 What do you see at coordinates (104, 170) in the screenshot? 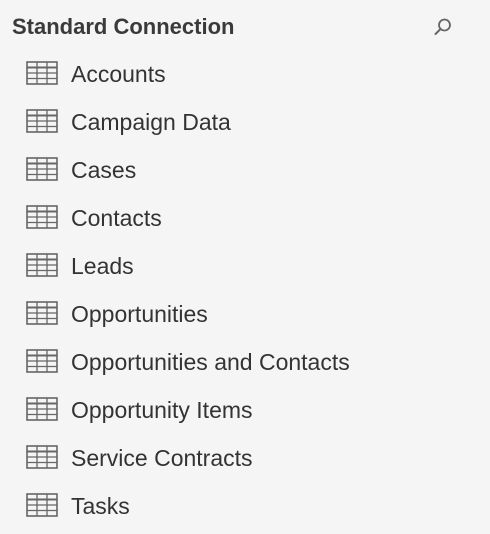
I see `table-item-label: Cases` at bounding box center [104, 170].